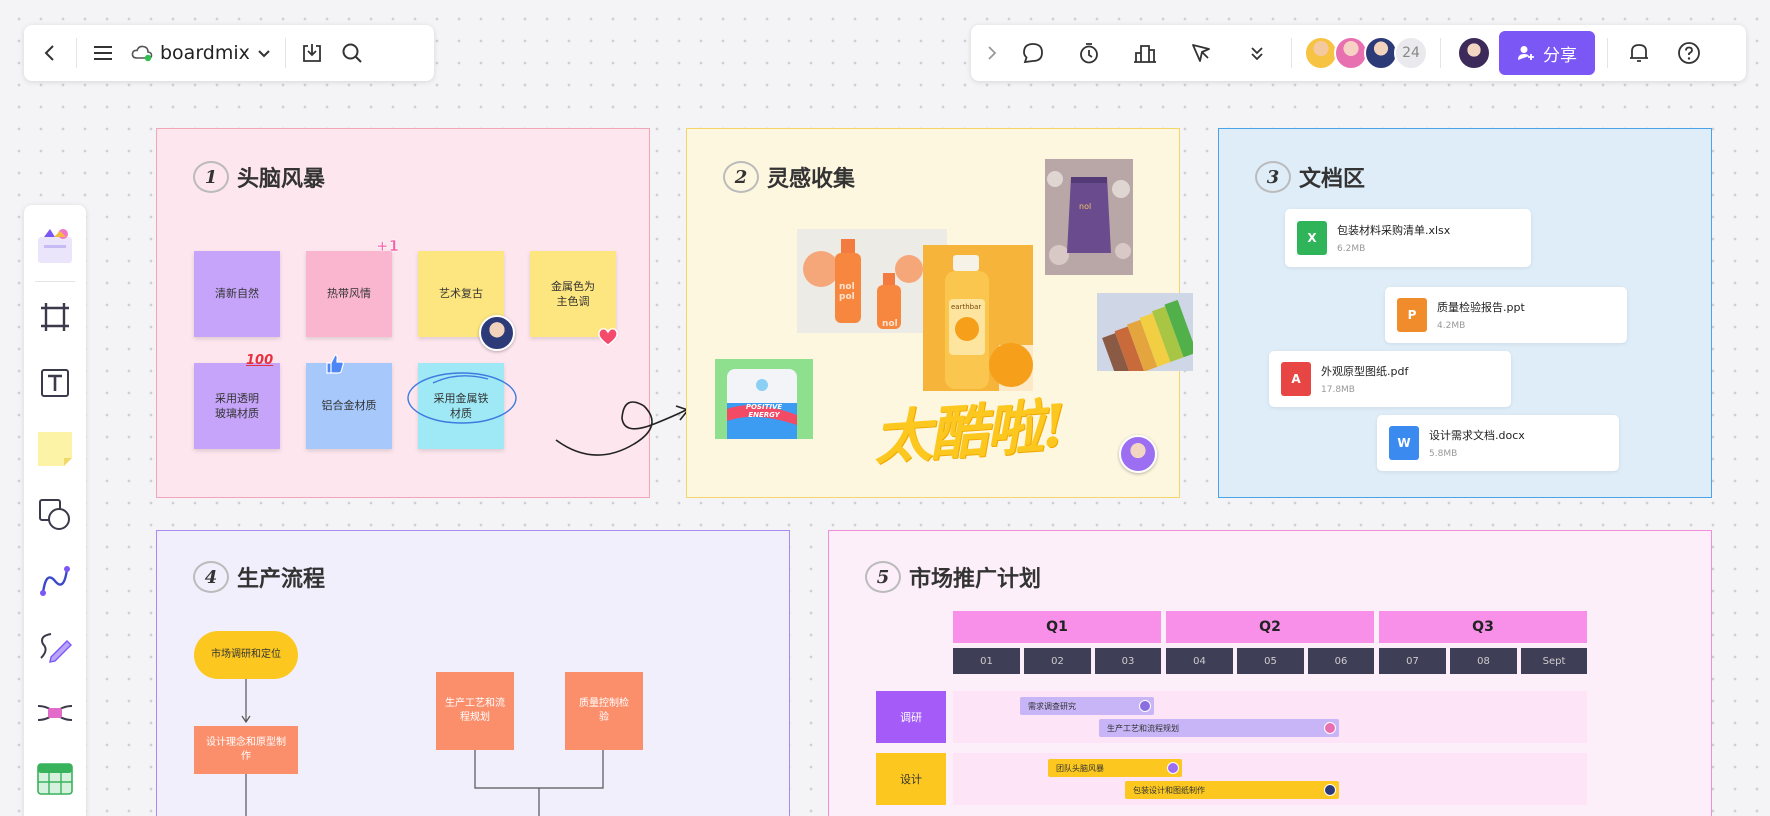 This screenshot has width=1770, height=816. What do you see at coordinates (811, 179) in the screenshot?
I see `frame-title-text: 灵感收集` at bounding box center [811, 179].